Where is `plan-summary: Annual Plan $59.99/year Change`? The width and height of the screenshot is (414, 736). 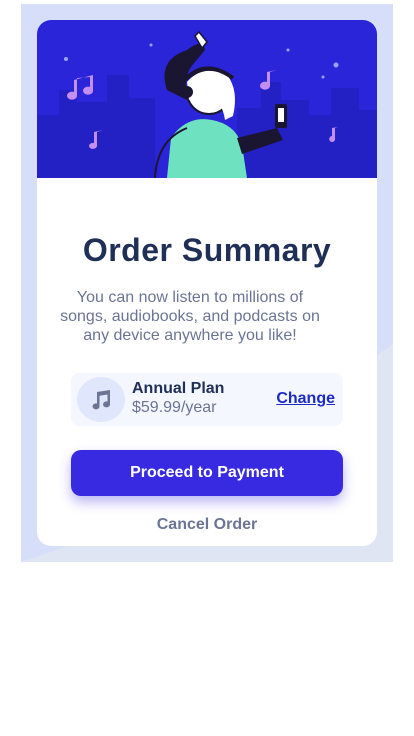
plan-summary: Annual Plan $59.99/year Change is located at coordinates (207, 399).